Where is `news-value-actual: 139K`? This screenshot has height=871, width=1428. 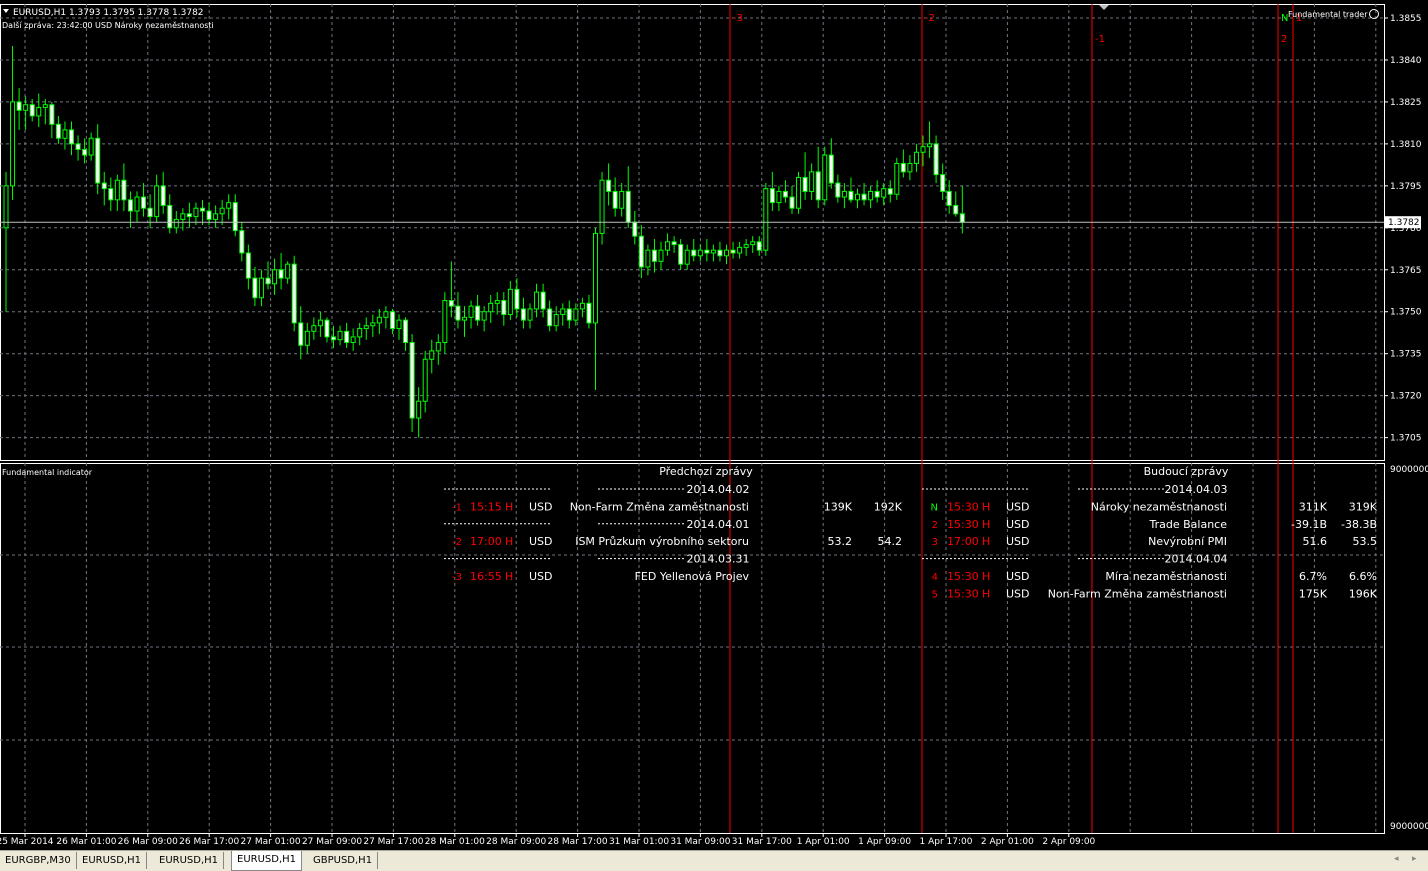 news-value-actual: 139K is located at coordinates (838, 506).